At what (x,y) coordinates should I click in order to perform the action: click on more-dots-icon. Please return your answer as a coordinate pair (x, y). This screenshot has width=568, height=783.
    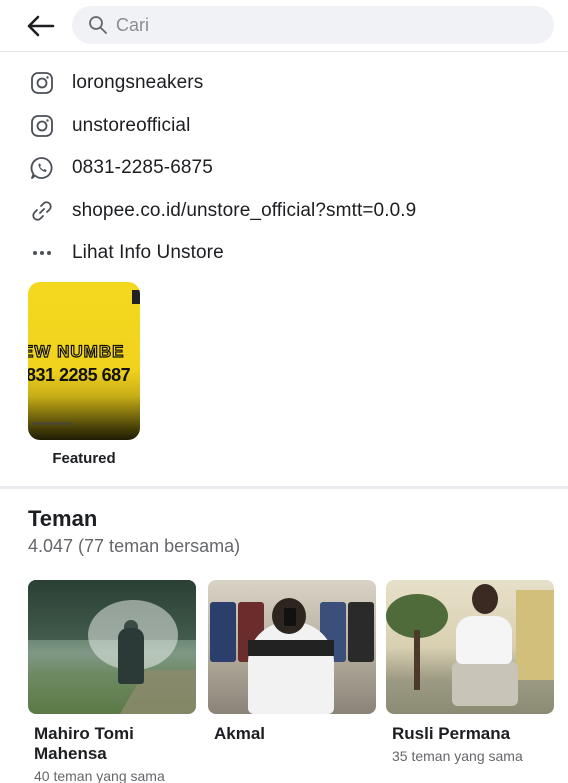
    Looking at the image, I should click on (42, 253).